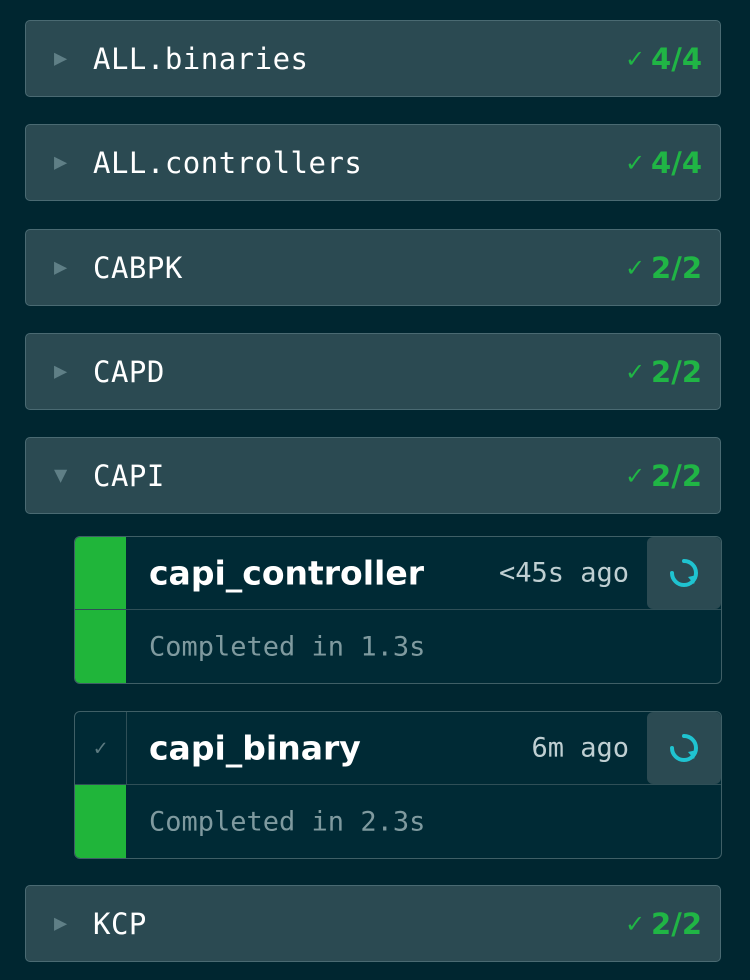 The width and height of the screenshot is (750, 980). What do you see at coordinates (129, 475) in the screenshot?
I see `group-name: CAPI` at bounding box center [129, 475].